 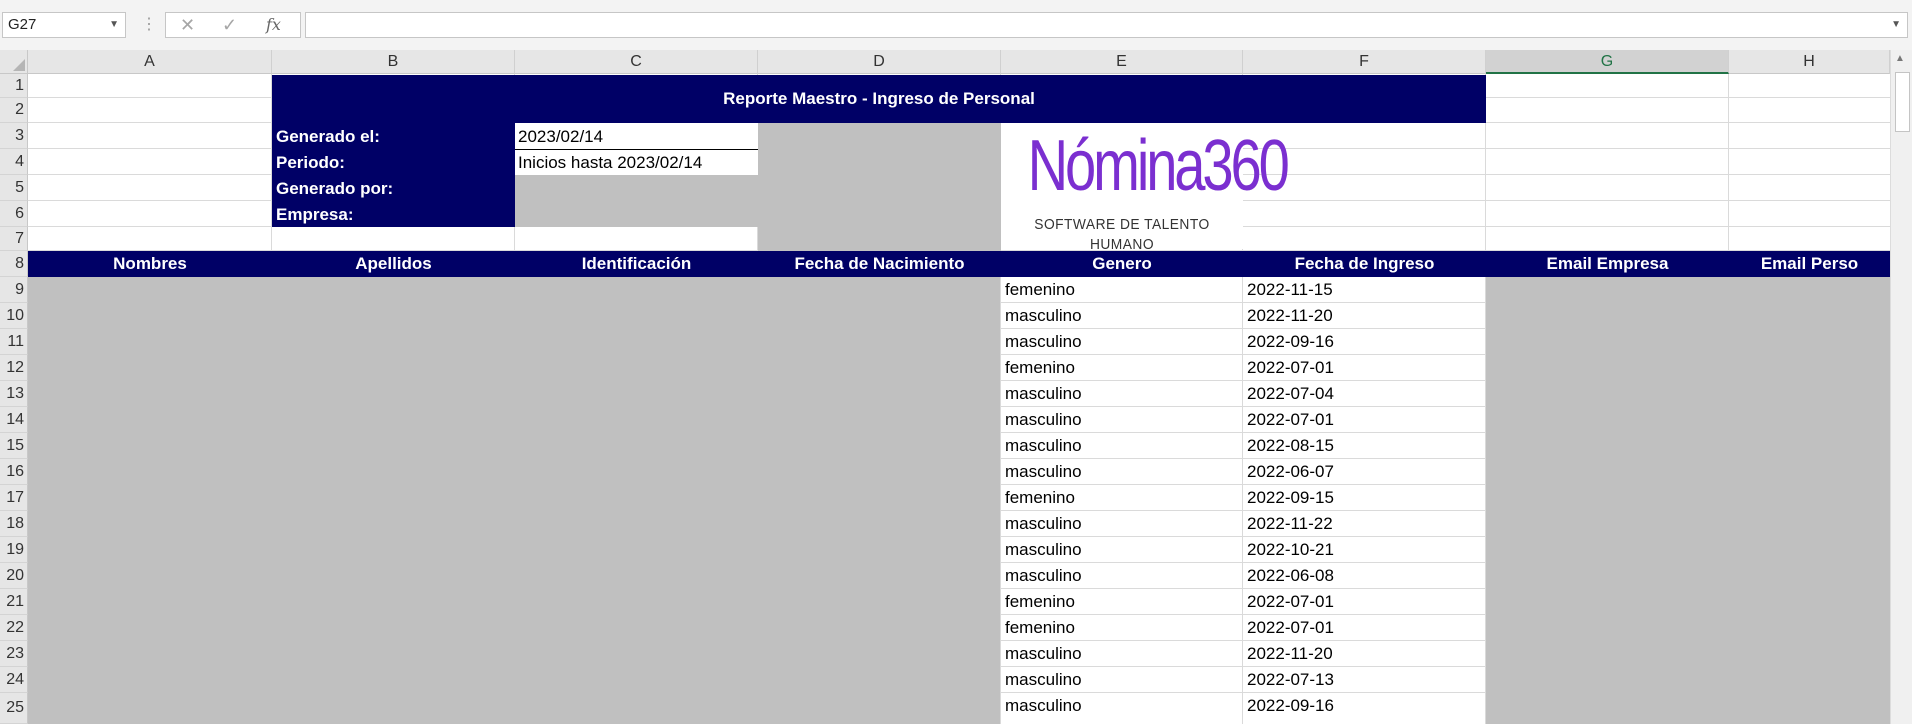 What do you see at coordinates (1290, 524) in the screenshot?
I see `fecha-ingreso-cell: 2022-11-22` at bounding box center [1290, 524].